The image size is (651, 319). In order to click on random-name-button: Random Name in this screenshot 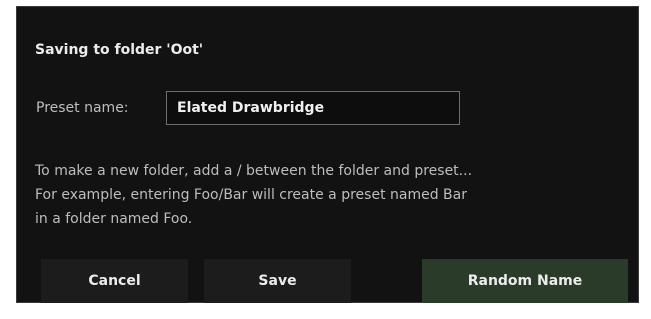, I will do `click(525, 281)`.